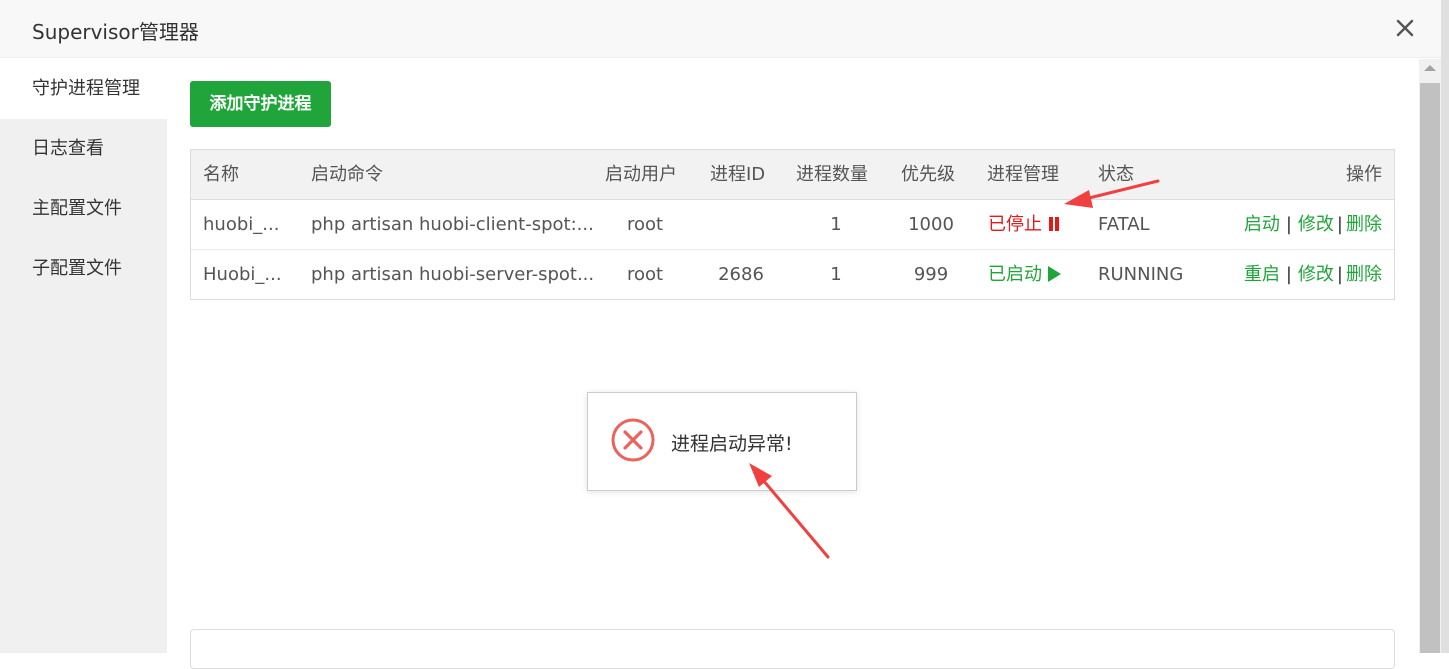 This screenshot has width=1449, height=669. Describe the element at coordinates (792, 175) in the screenshot. I see `table-header: 名称 启动命令 启动用户 进程ID 进程数量 优先级 进程管理 状态 操作` at that location.